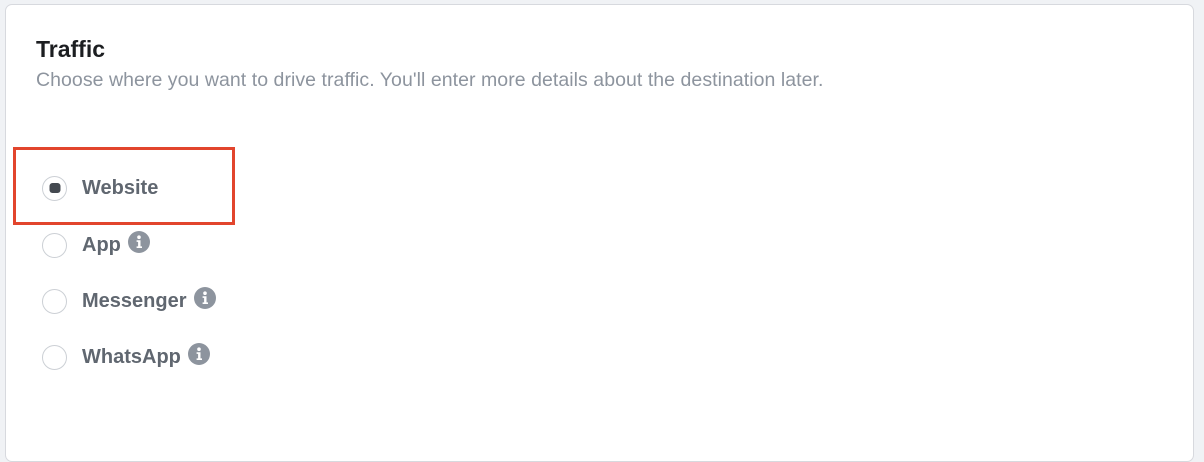  I want to click on option-website: Website, so click(100, 188).